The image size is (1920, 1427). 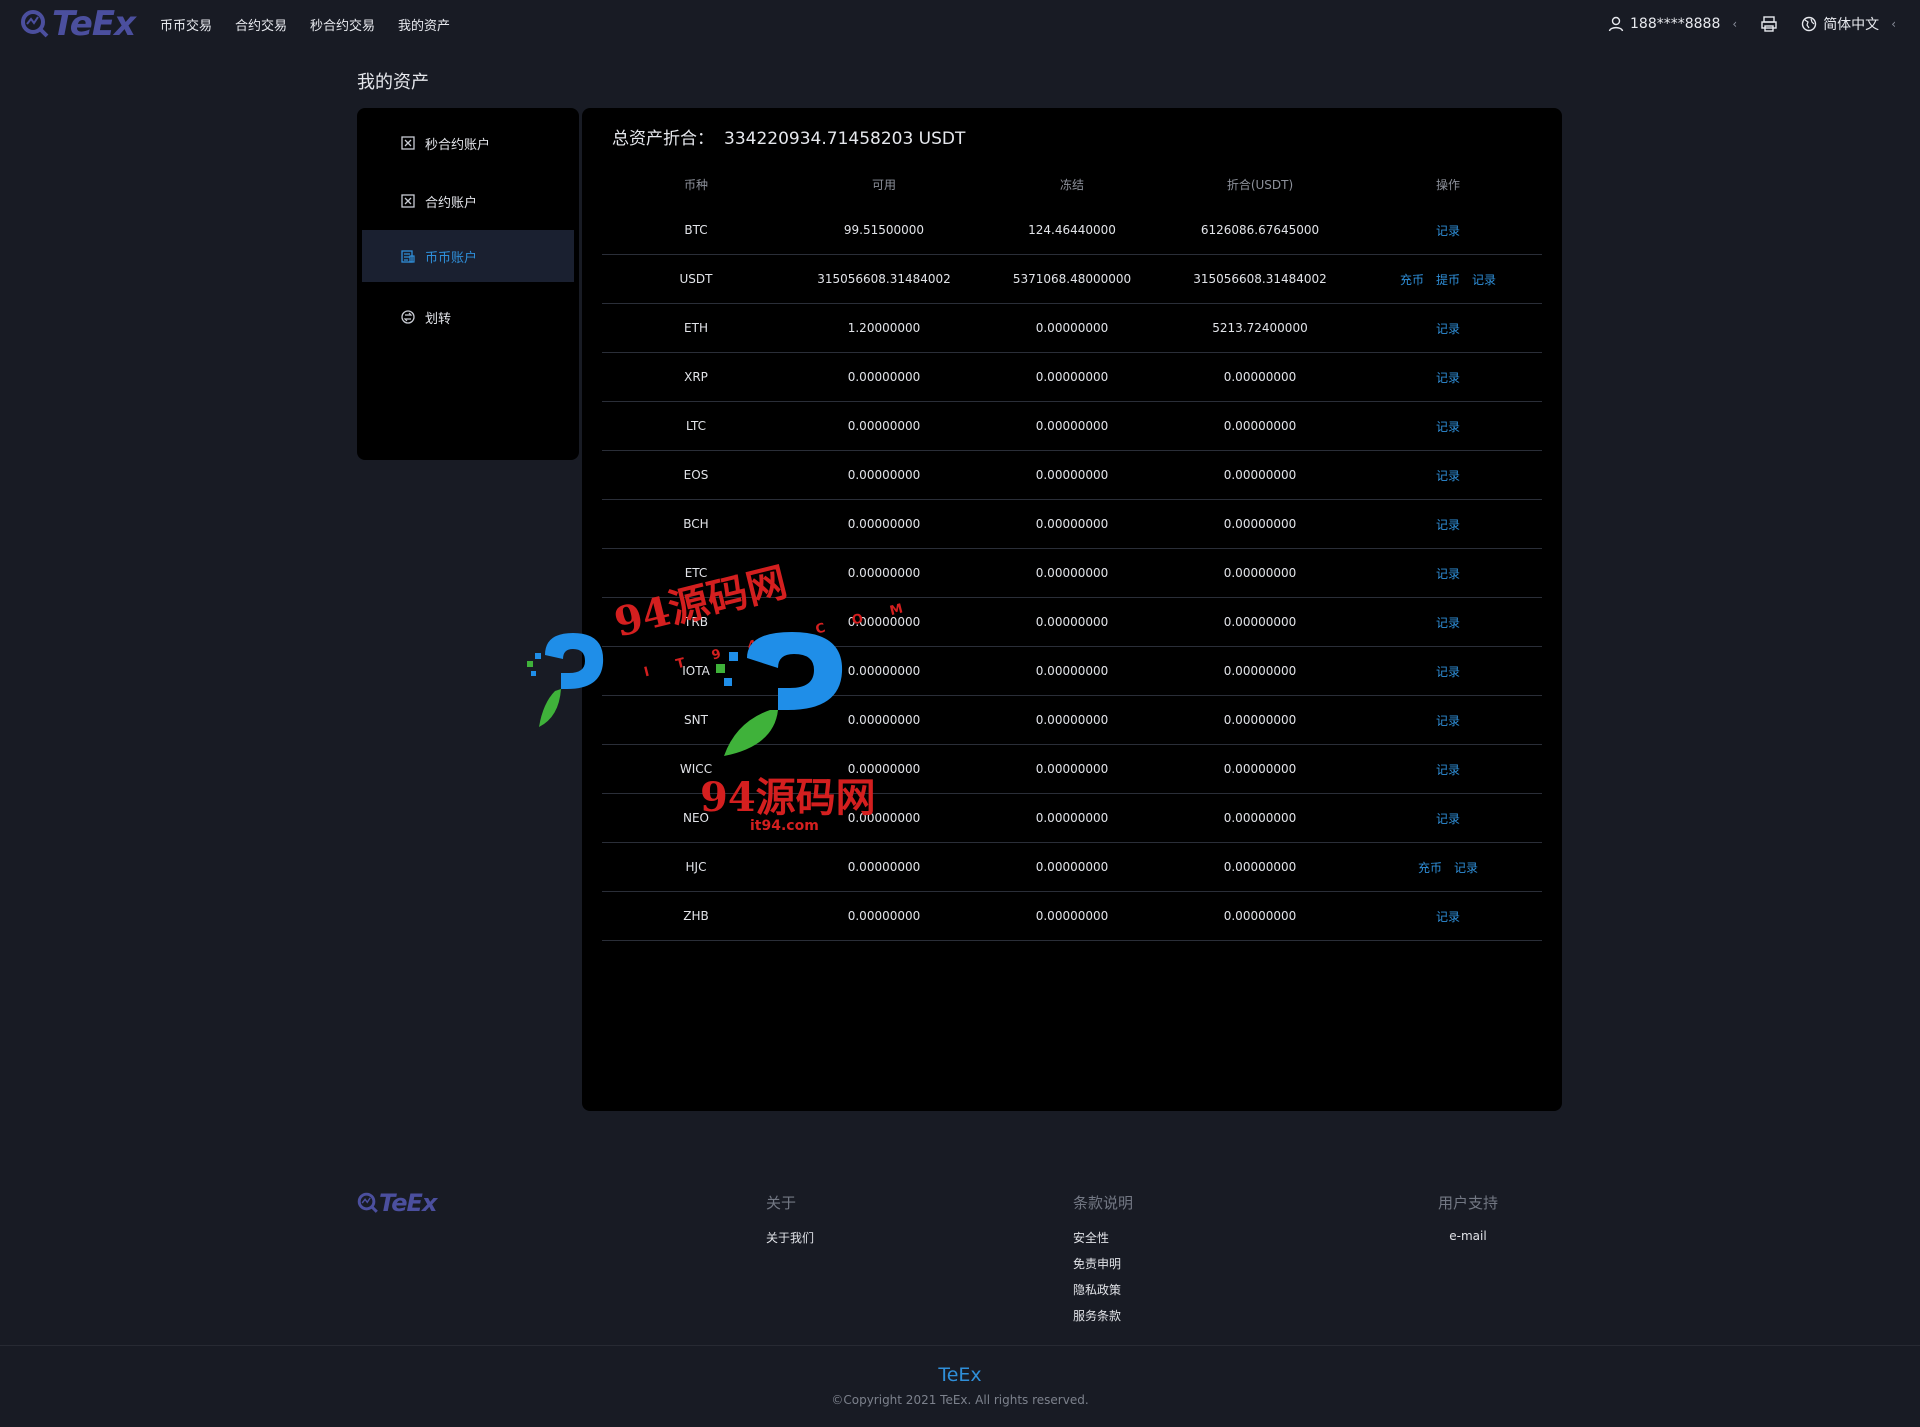 I want to click on footer-link-disclaimer: 免责申明, so click(x=1103, y=1268).